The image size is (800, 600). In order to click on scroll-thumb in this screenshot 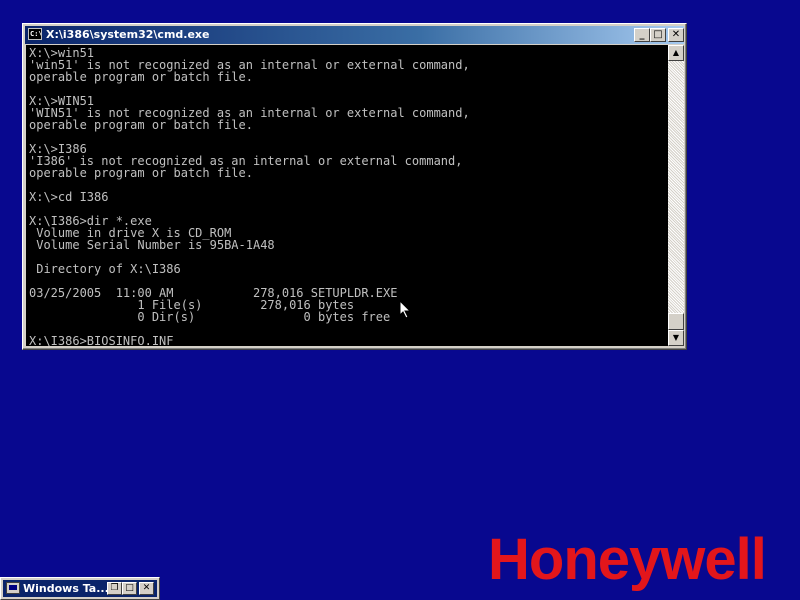, I will do `click(676, 321)`.